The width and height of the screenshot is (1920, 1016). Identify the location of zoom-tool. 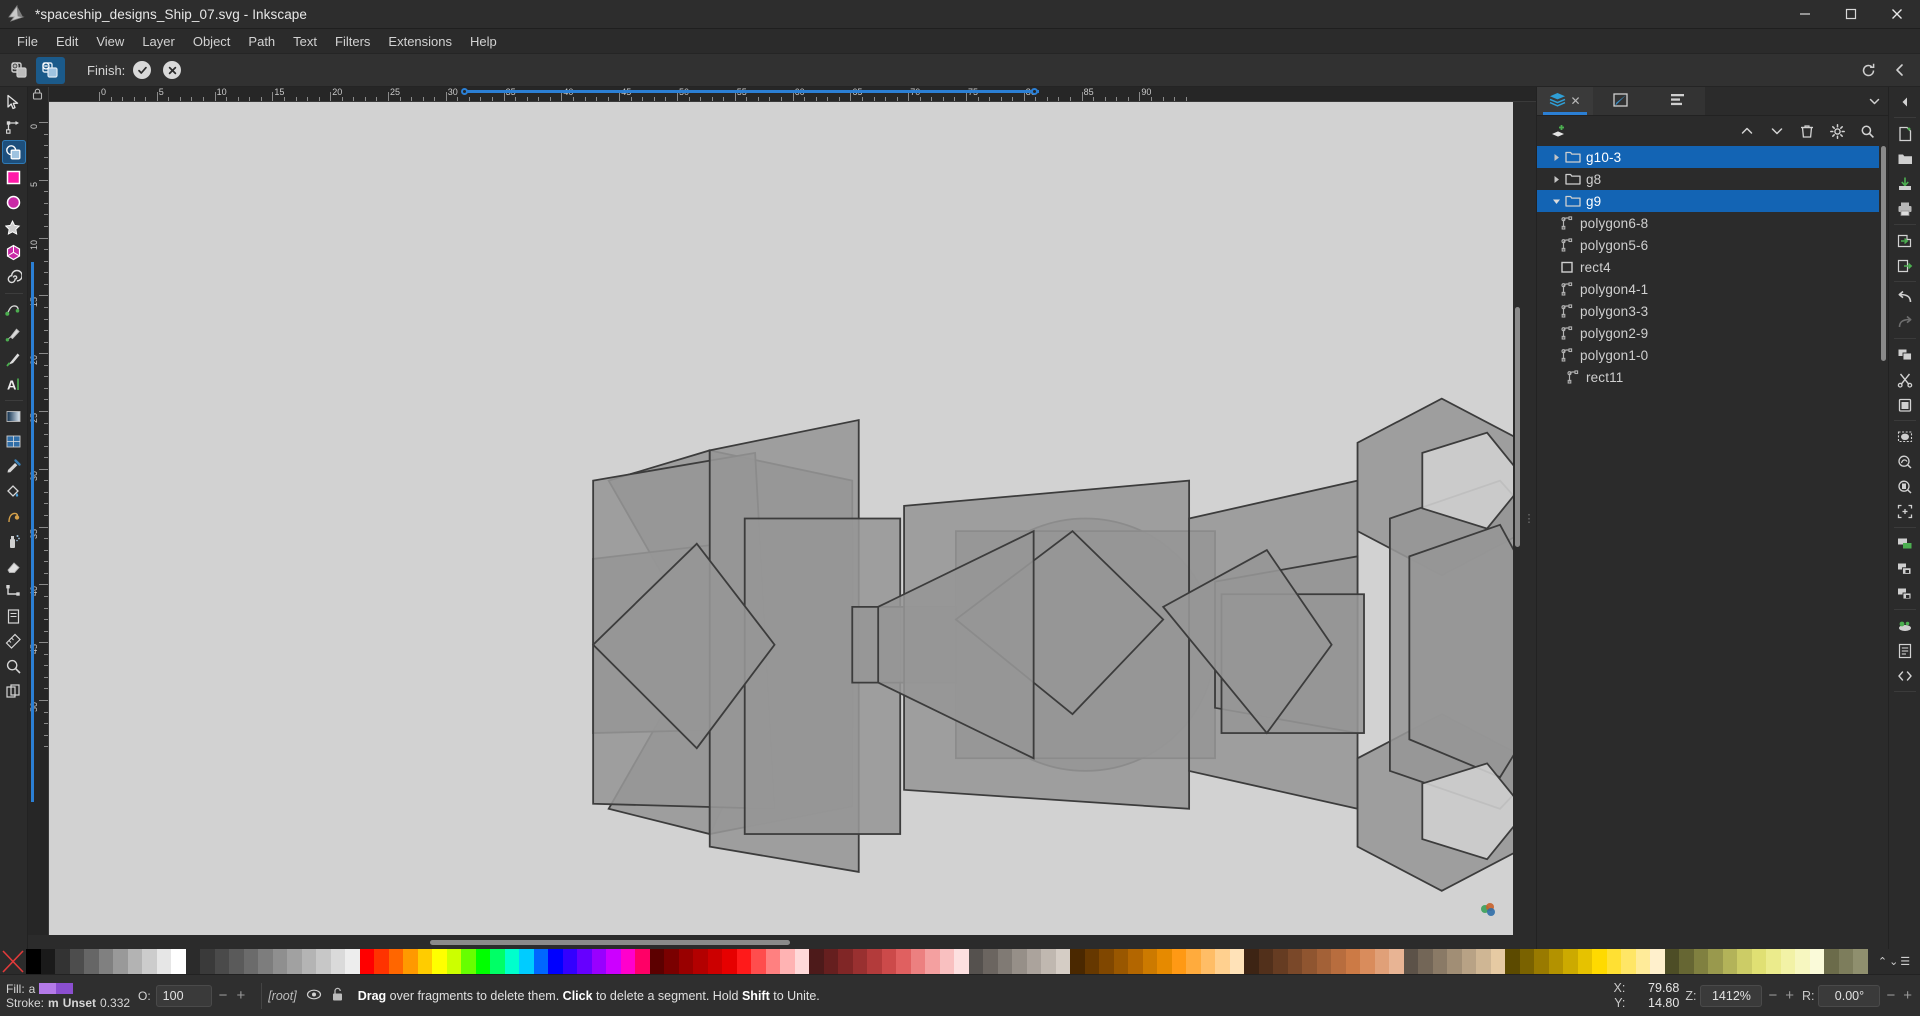
(14, 666).